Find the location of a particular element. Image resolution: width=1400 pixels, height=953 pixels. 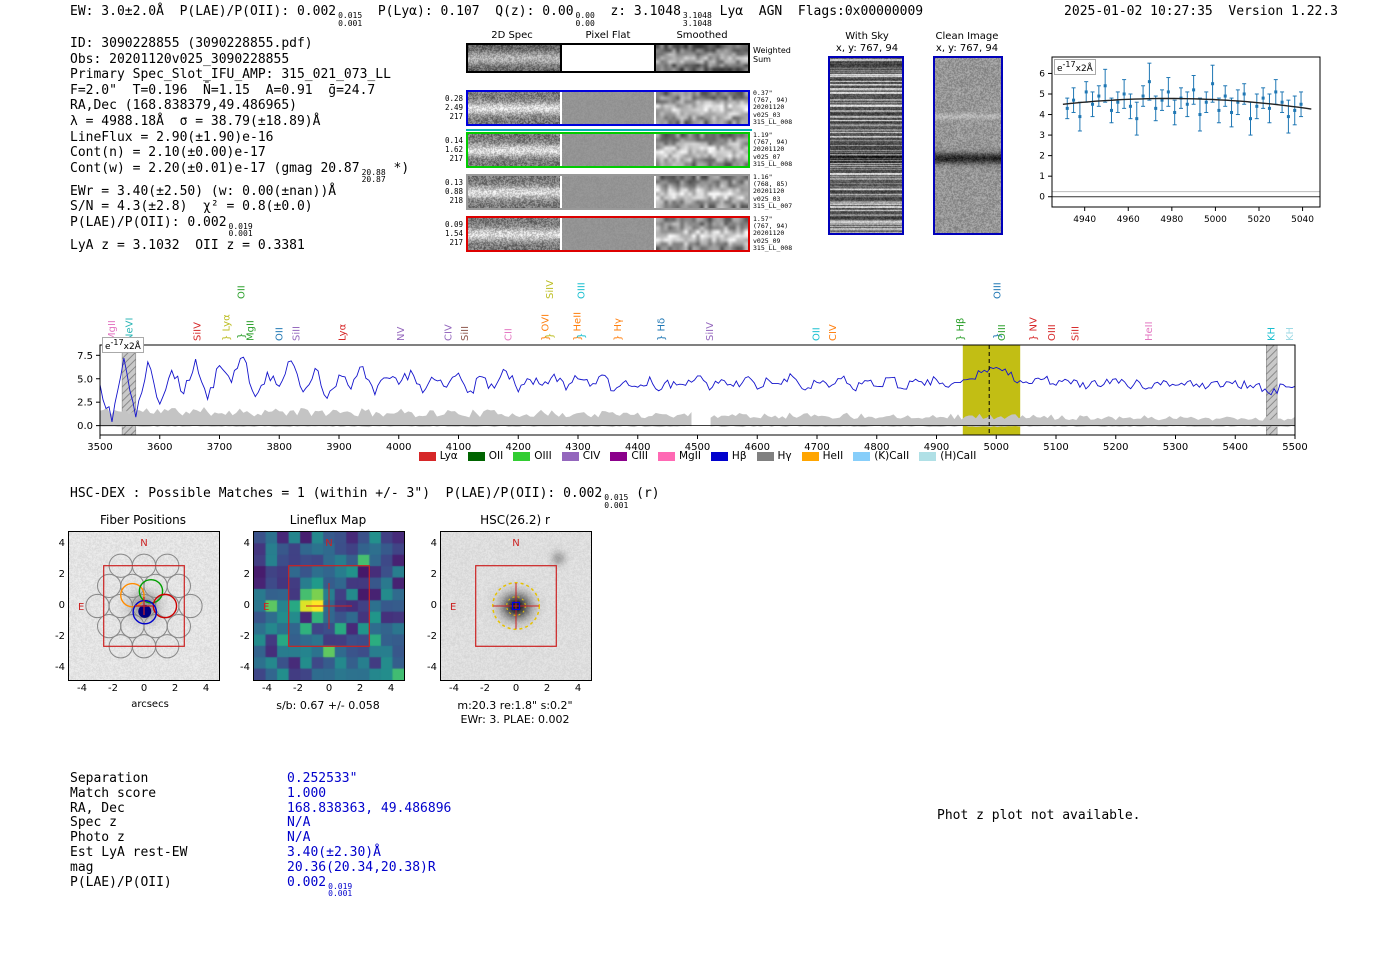

axis-tick-label-y: 0 is located at coordinates (433, 605).